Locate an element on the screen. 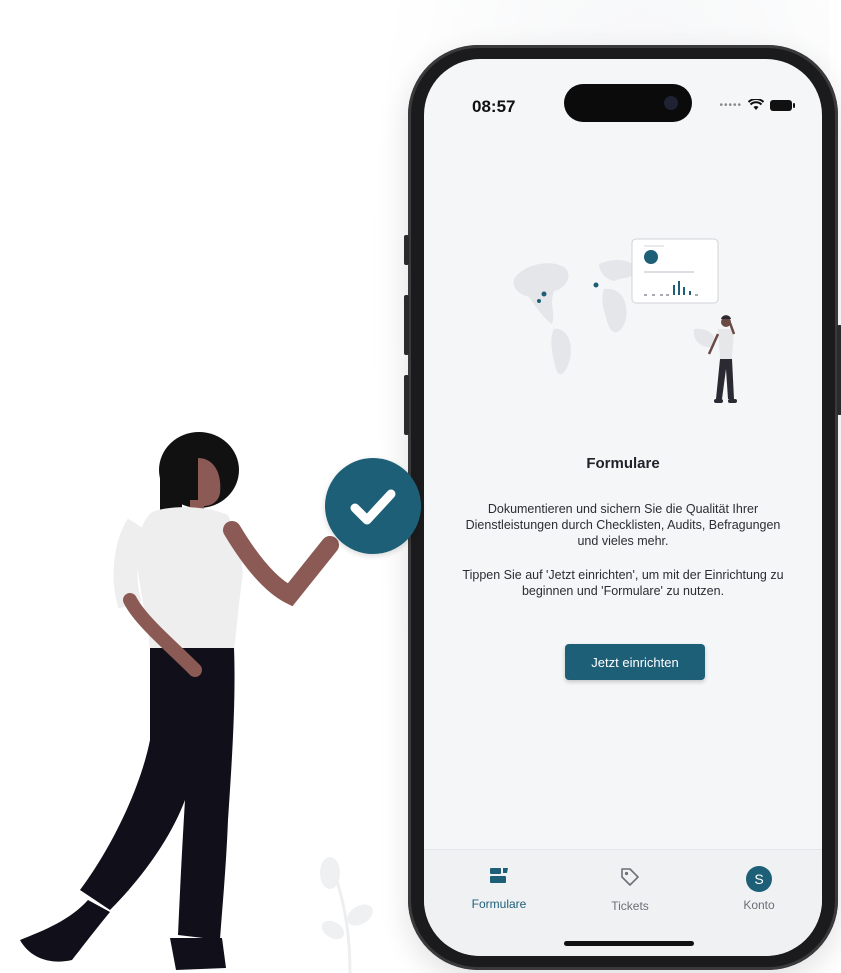 Image resolution: width=841 pixels, height=973 pixels. tab-konto: S Konto is located at coordinates (759, 889).